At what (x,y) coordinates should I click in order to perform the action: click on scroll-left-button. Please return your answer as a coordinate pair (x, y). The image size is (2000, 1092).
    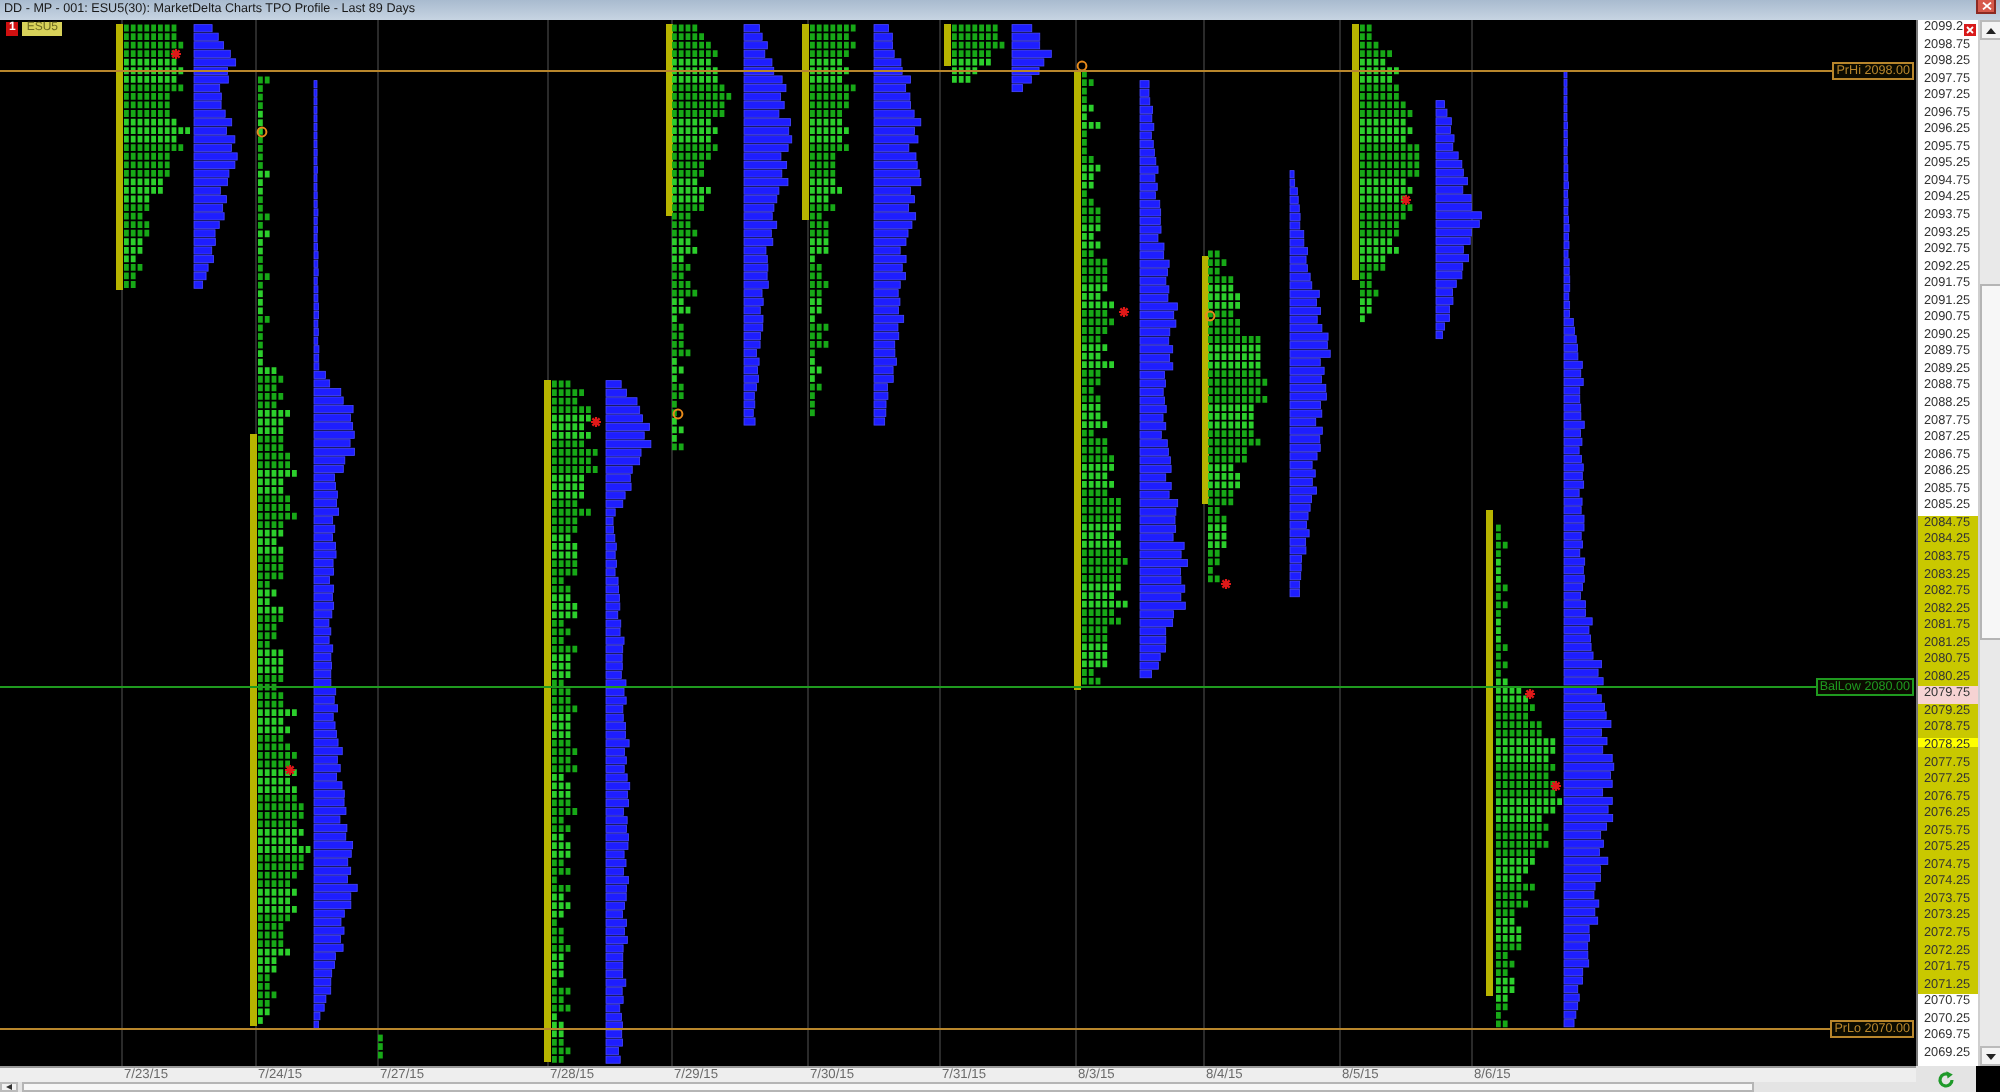
    Looking at the image, I should click on (9, 1087).